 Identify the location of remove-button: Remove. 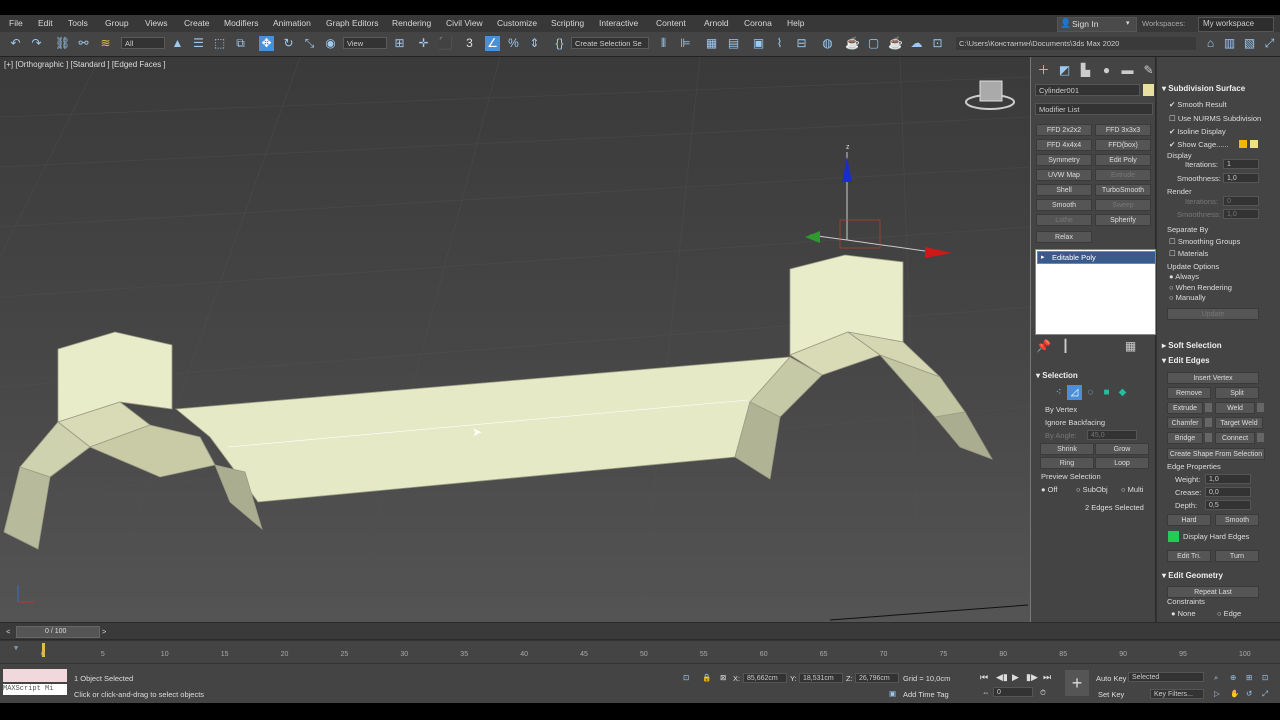
(1189, 393).